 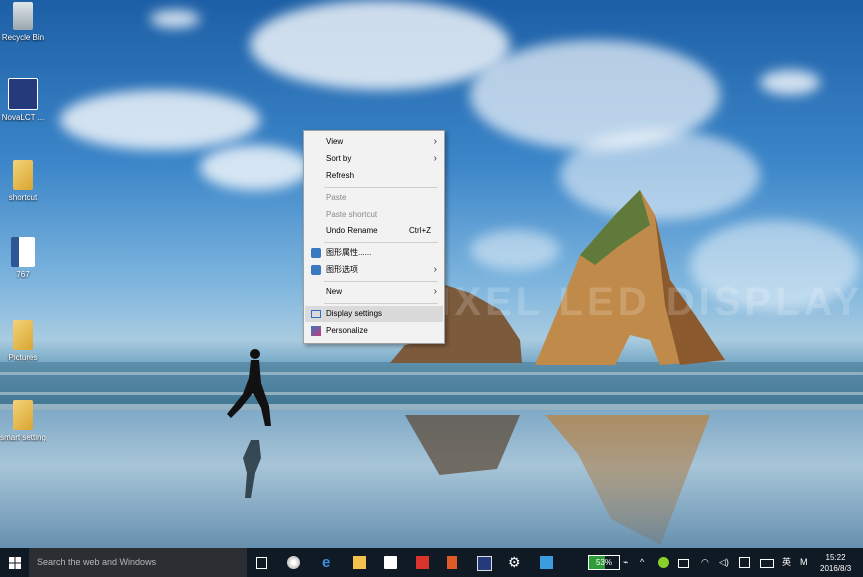 What do you see at coordinates (23, 16) in the screenshot?
I see `recycle-bin-icon` at bounding box center [23, 16].